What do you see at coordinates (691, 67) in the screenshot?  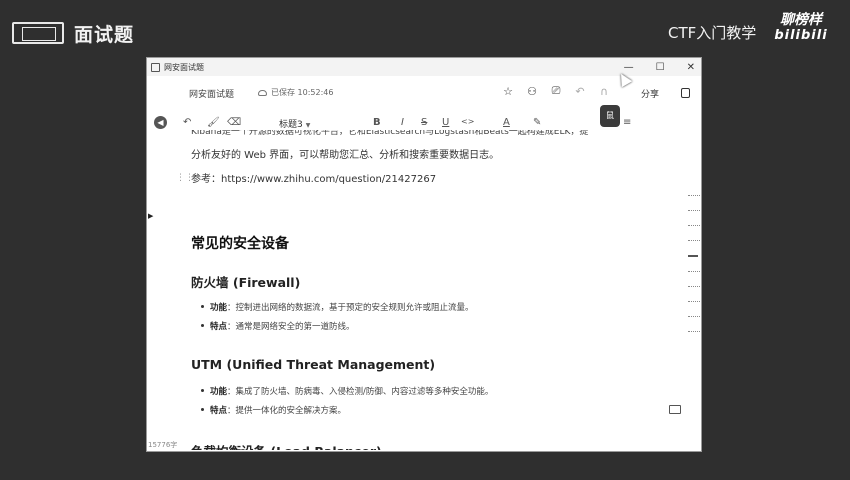 I see `close-button: ✕` at bounding box center [691, 67].